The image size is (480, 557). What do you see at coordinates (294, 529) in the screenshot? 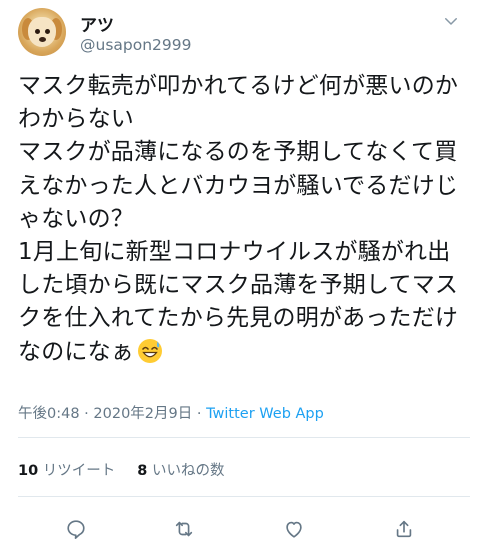
I see `like-icon` at bounding box center [294, 529].